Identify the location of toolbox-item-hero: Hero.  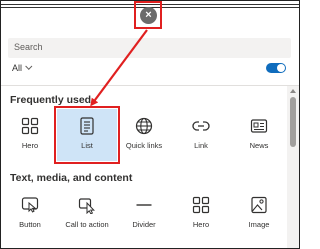
(30, 133).